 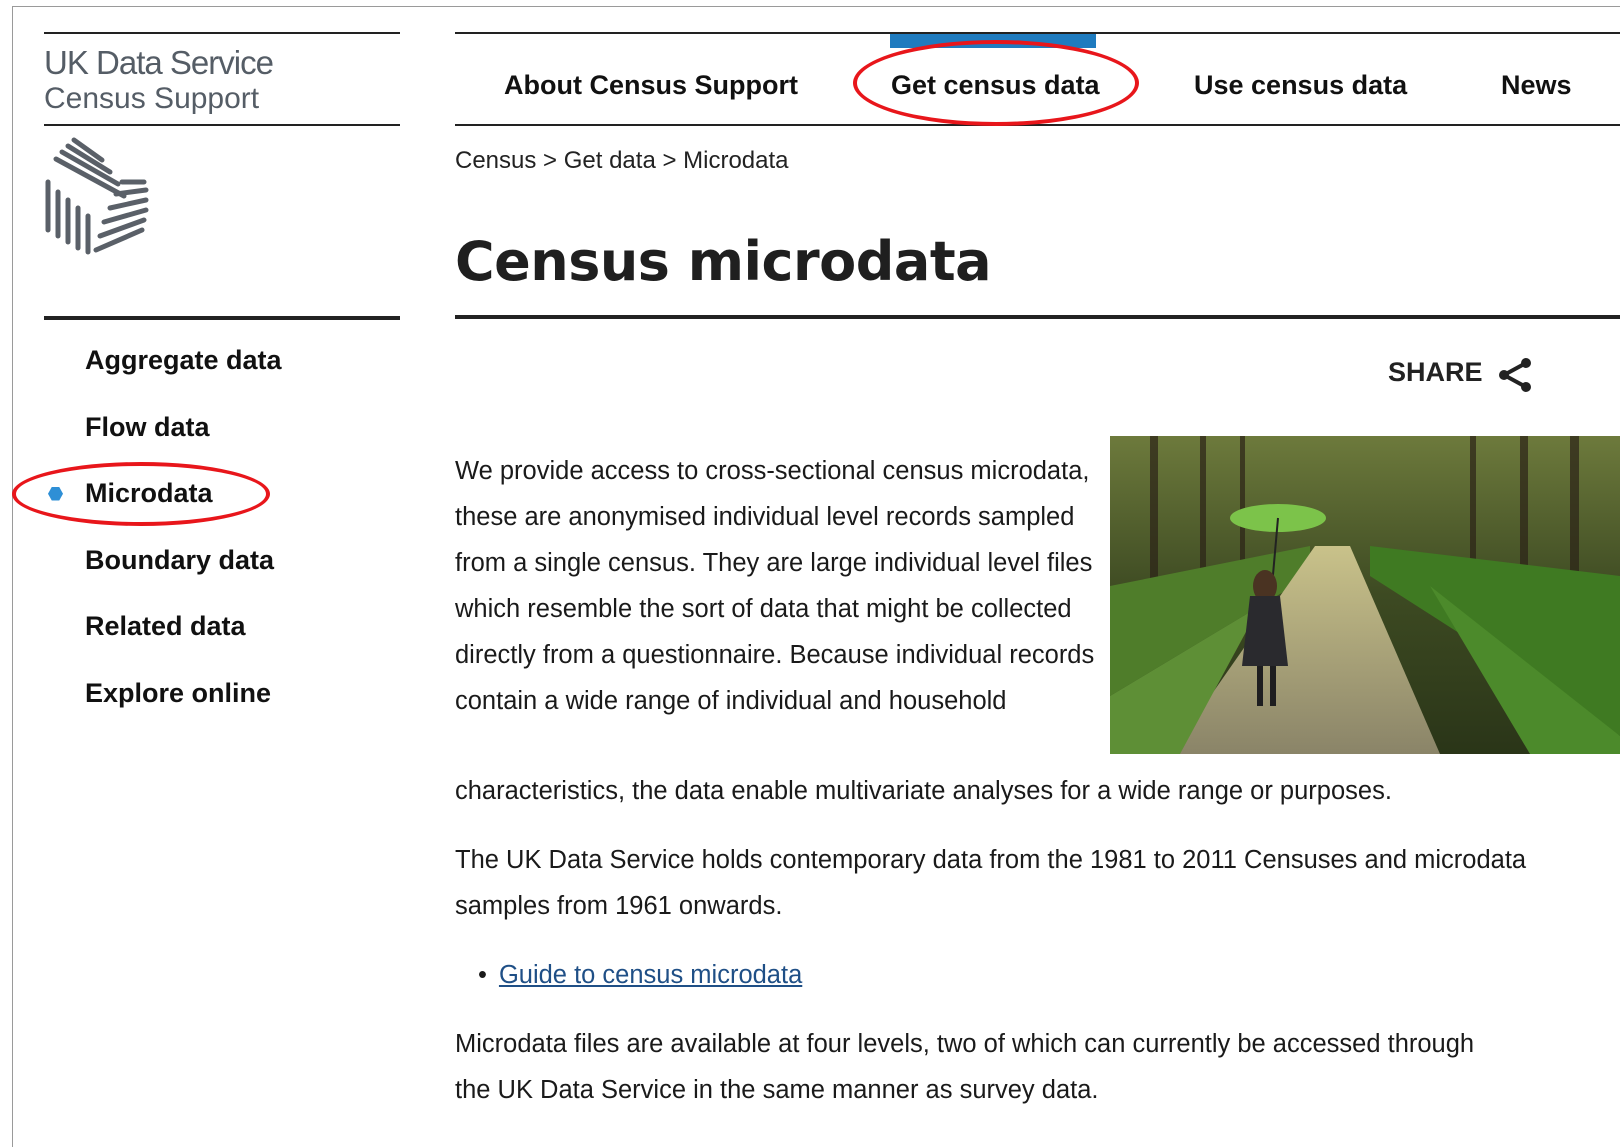 I want to click on guide-to-census-microdata-link: Guide to census microdata, so click(x=650, y=975).